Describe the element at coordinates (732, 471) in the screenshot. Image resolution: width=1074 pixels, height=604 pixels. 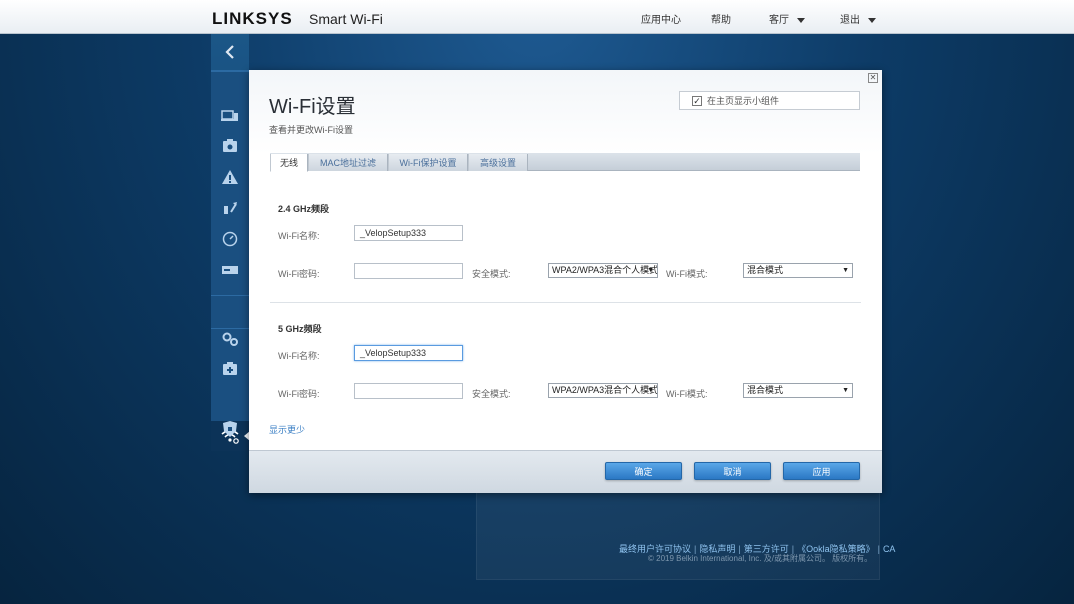
I see `cancel-button: 取消` at that location.